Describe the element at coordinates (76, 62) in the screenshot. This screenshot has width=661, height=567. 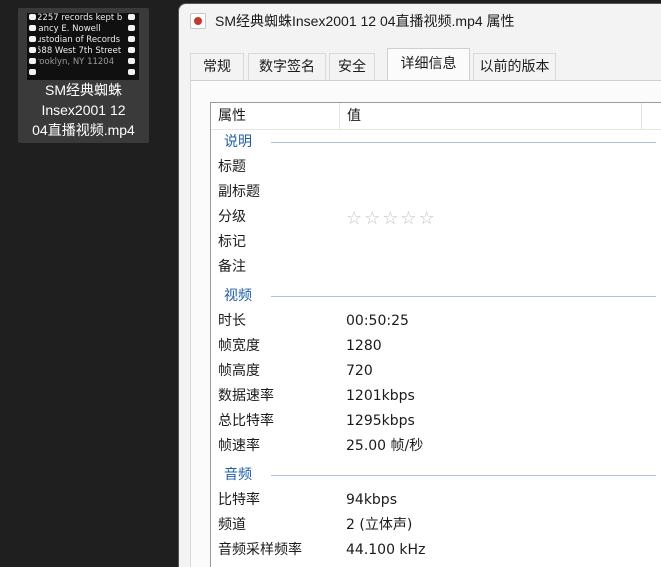
I see `thumbnail-text-line: rooklyn, NY 11204` at that location.